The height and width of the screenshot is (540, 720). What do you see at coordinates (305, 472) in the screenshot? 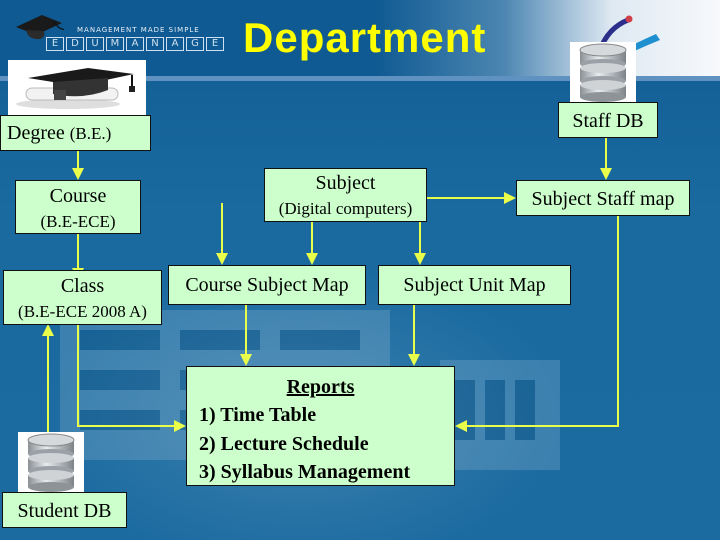
I see `reports-item: 3) Syllabus Management` at bounding box center [305, 472].